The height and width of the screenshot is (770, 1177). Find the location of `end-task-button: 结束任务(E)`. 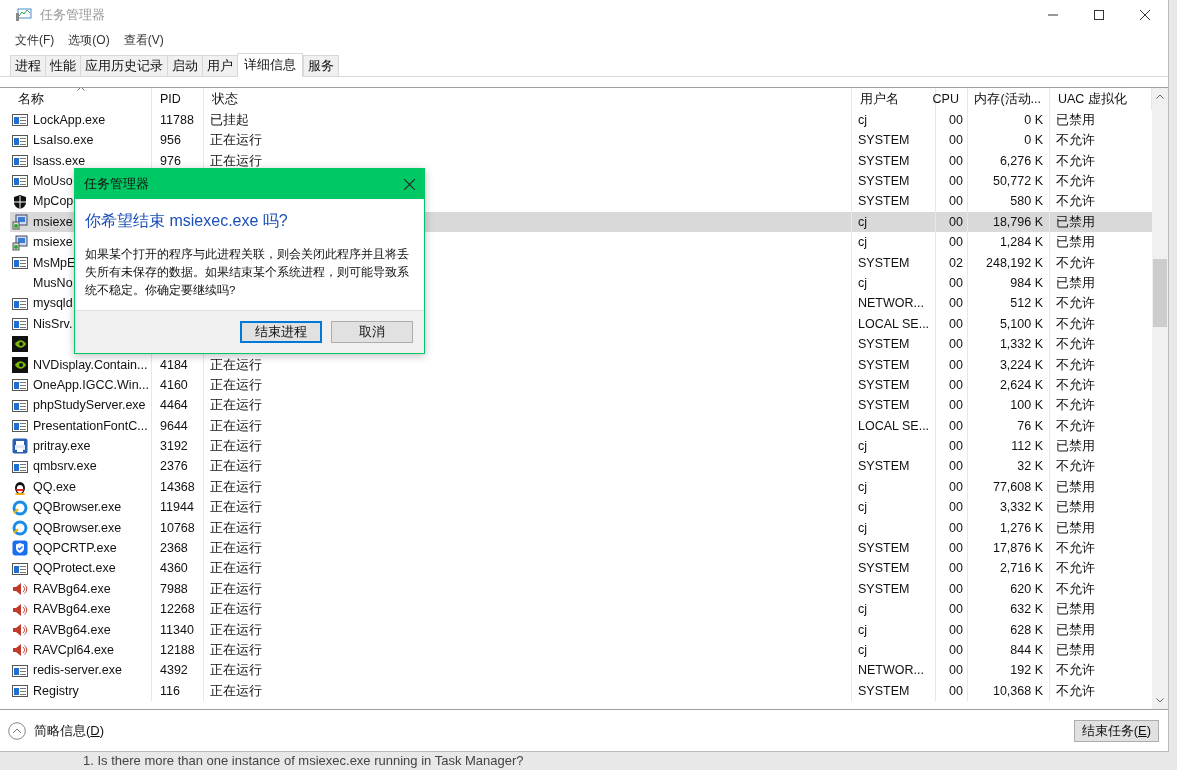

end-task-button: 结束任务(E) is located at coordinates (1116, 730).